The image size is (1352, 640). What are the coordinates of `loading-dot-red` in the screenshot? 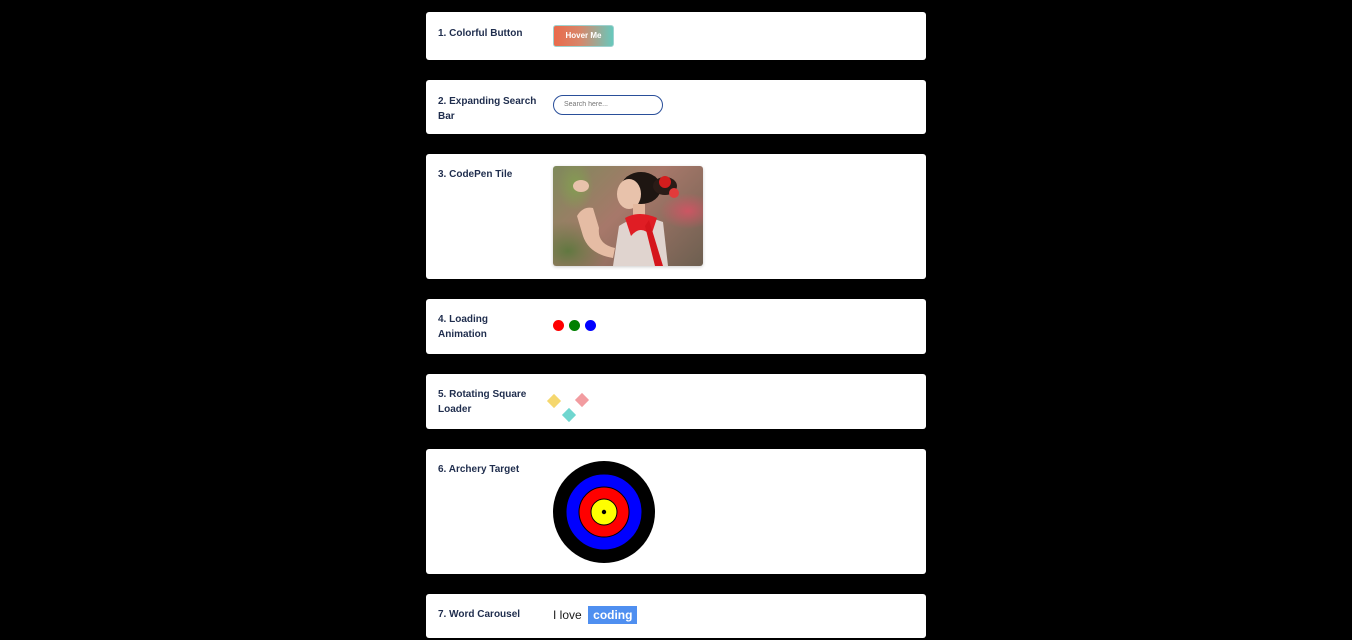 It's located at (558, 325).